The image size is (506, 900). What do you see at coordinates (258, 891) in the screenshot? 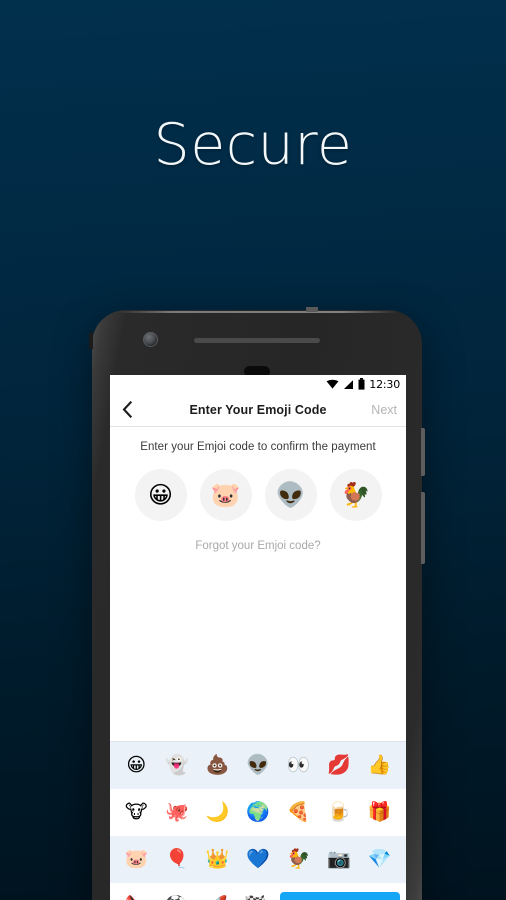
I see `keyboard-action-row: 👠 ⚽ 🚀 🏁 Delete` at bounding box center [258, 891].